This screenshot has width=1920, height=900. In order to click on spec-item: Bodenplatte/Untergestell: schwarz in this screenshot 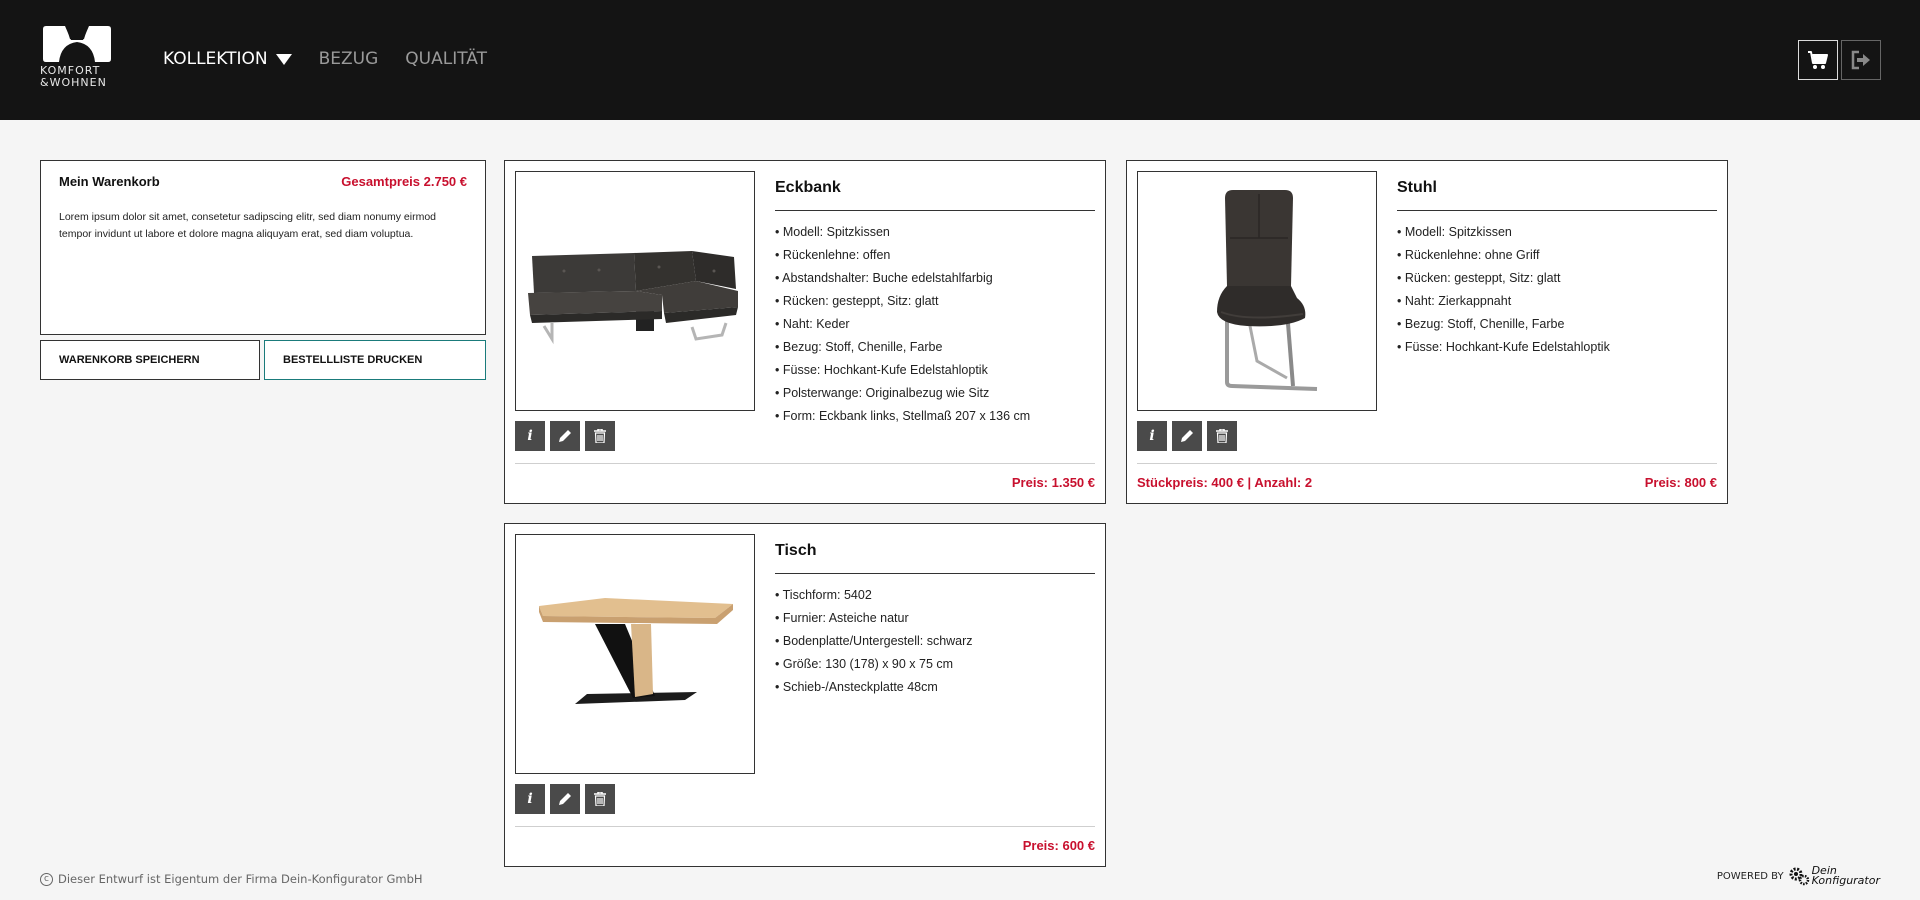, I will do `click(874, 641)`.